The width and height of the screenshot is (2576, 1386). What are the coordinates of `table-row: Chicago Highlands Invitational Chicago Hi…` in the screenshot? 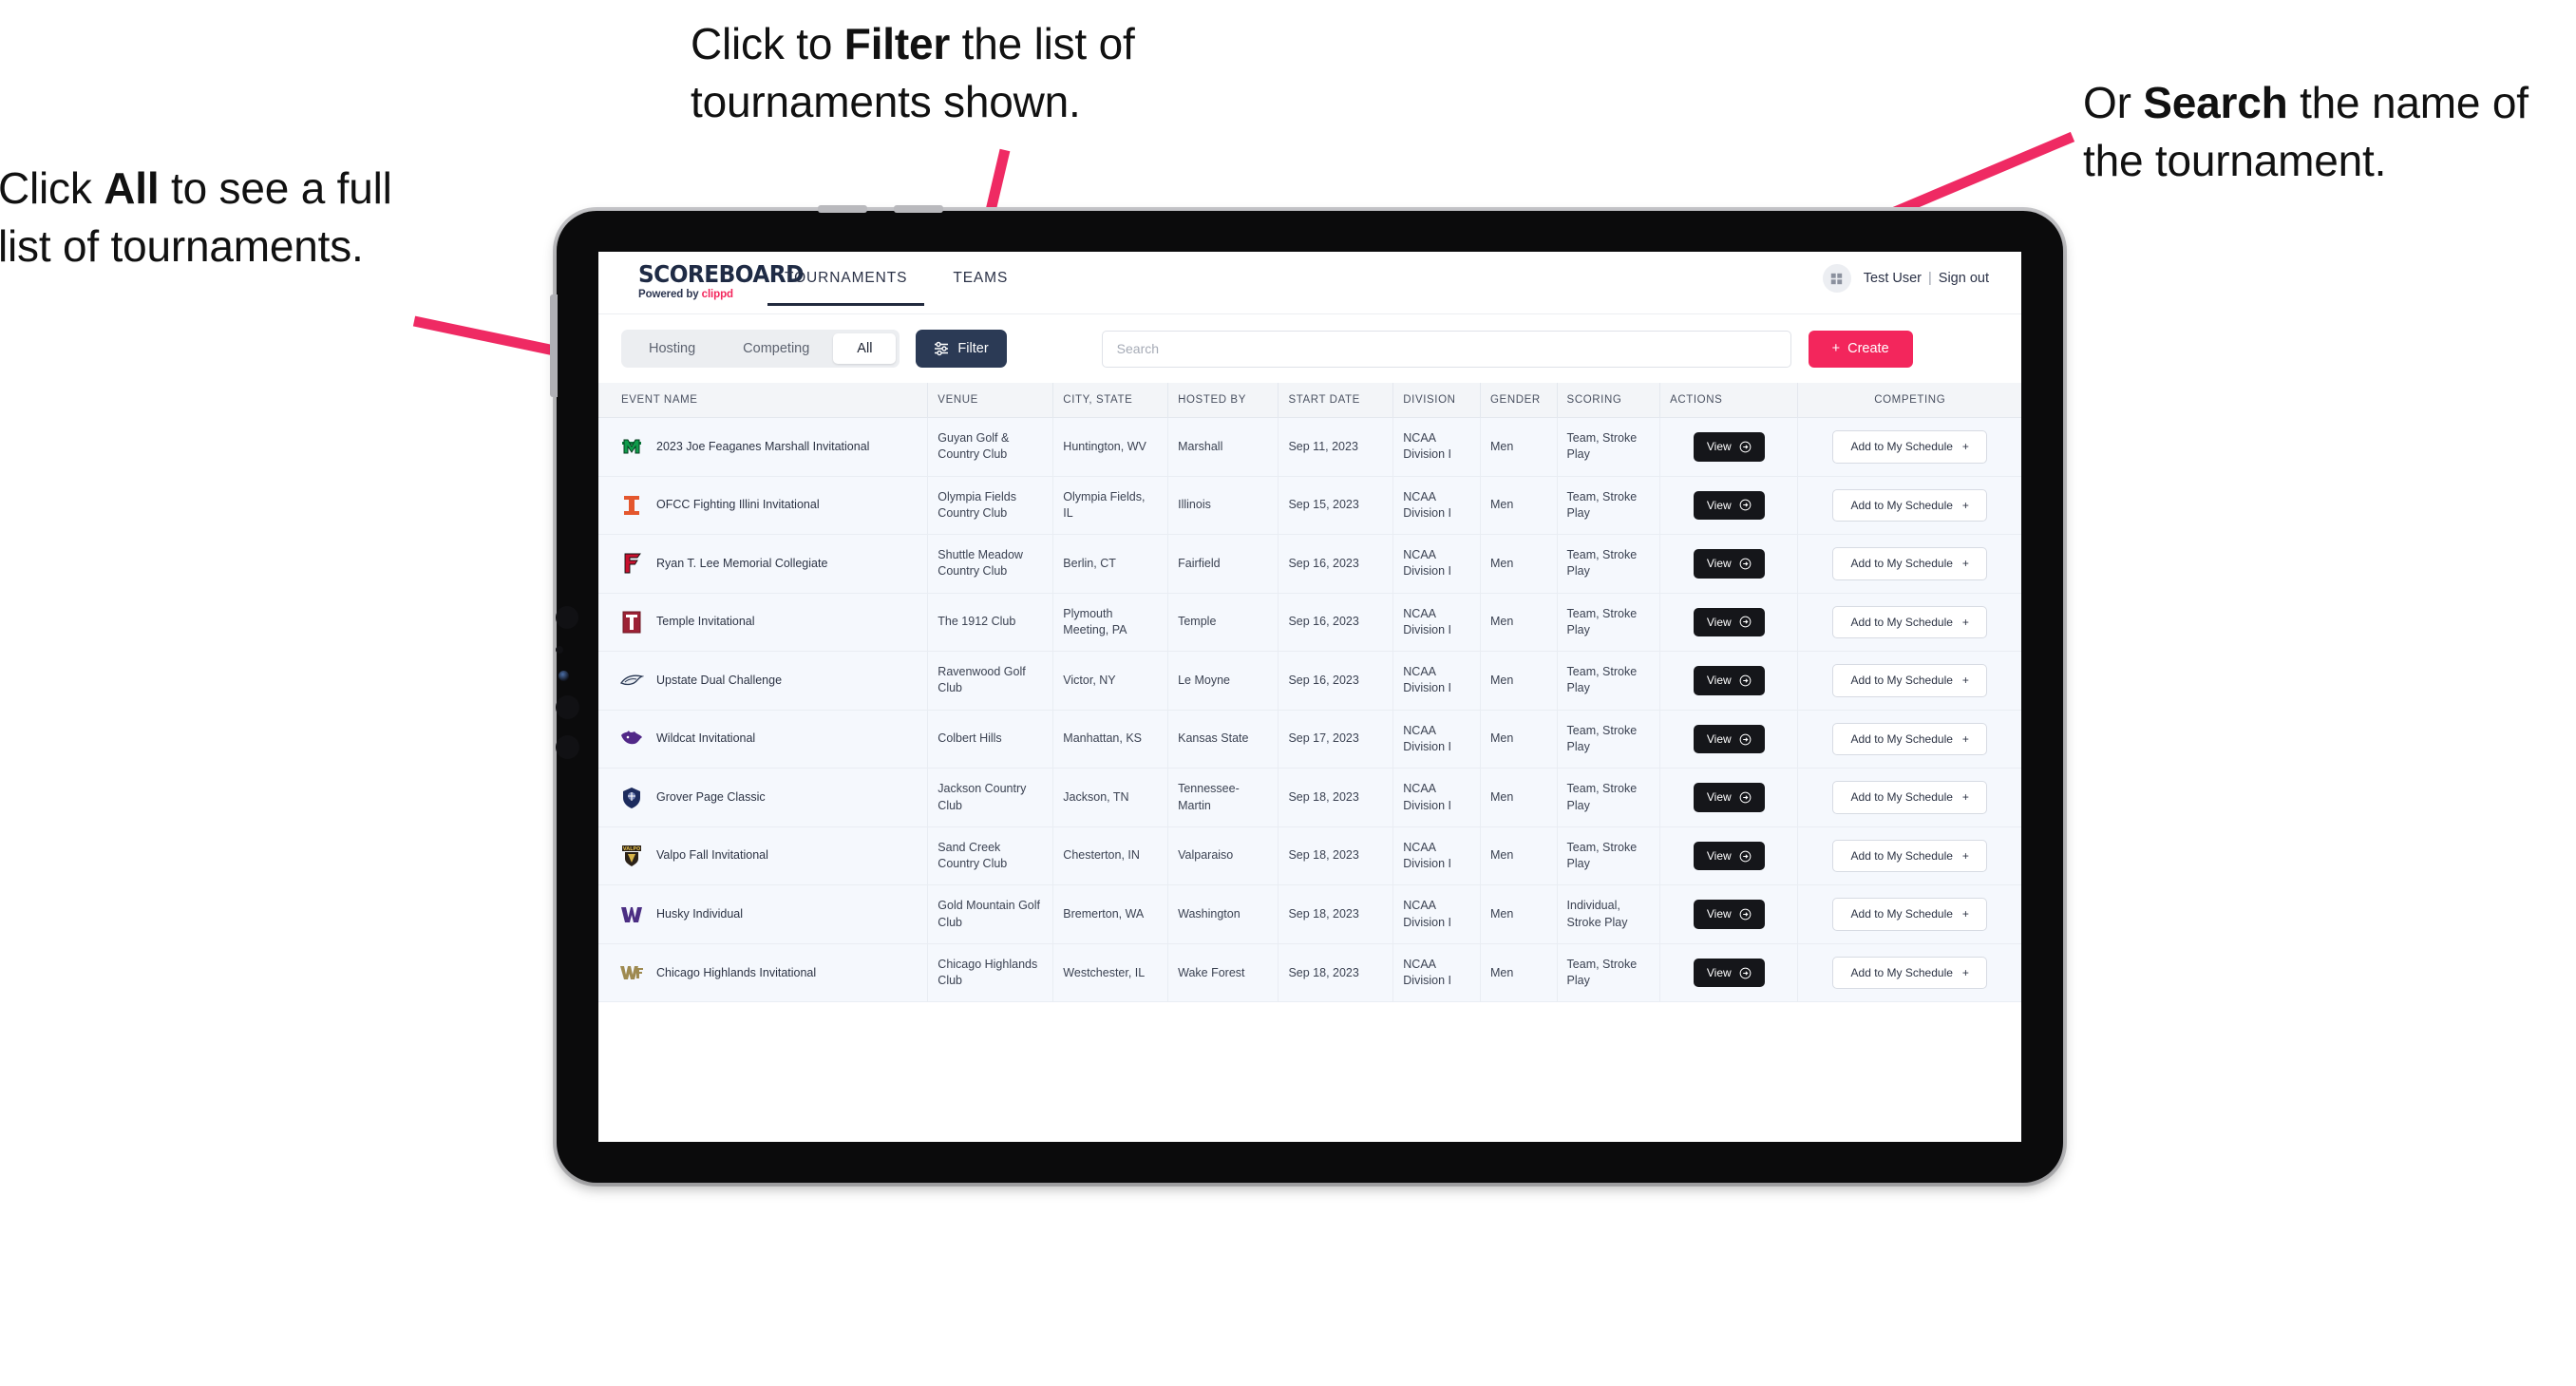 It's located at (1309, 973).